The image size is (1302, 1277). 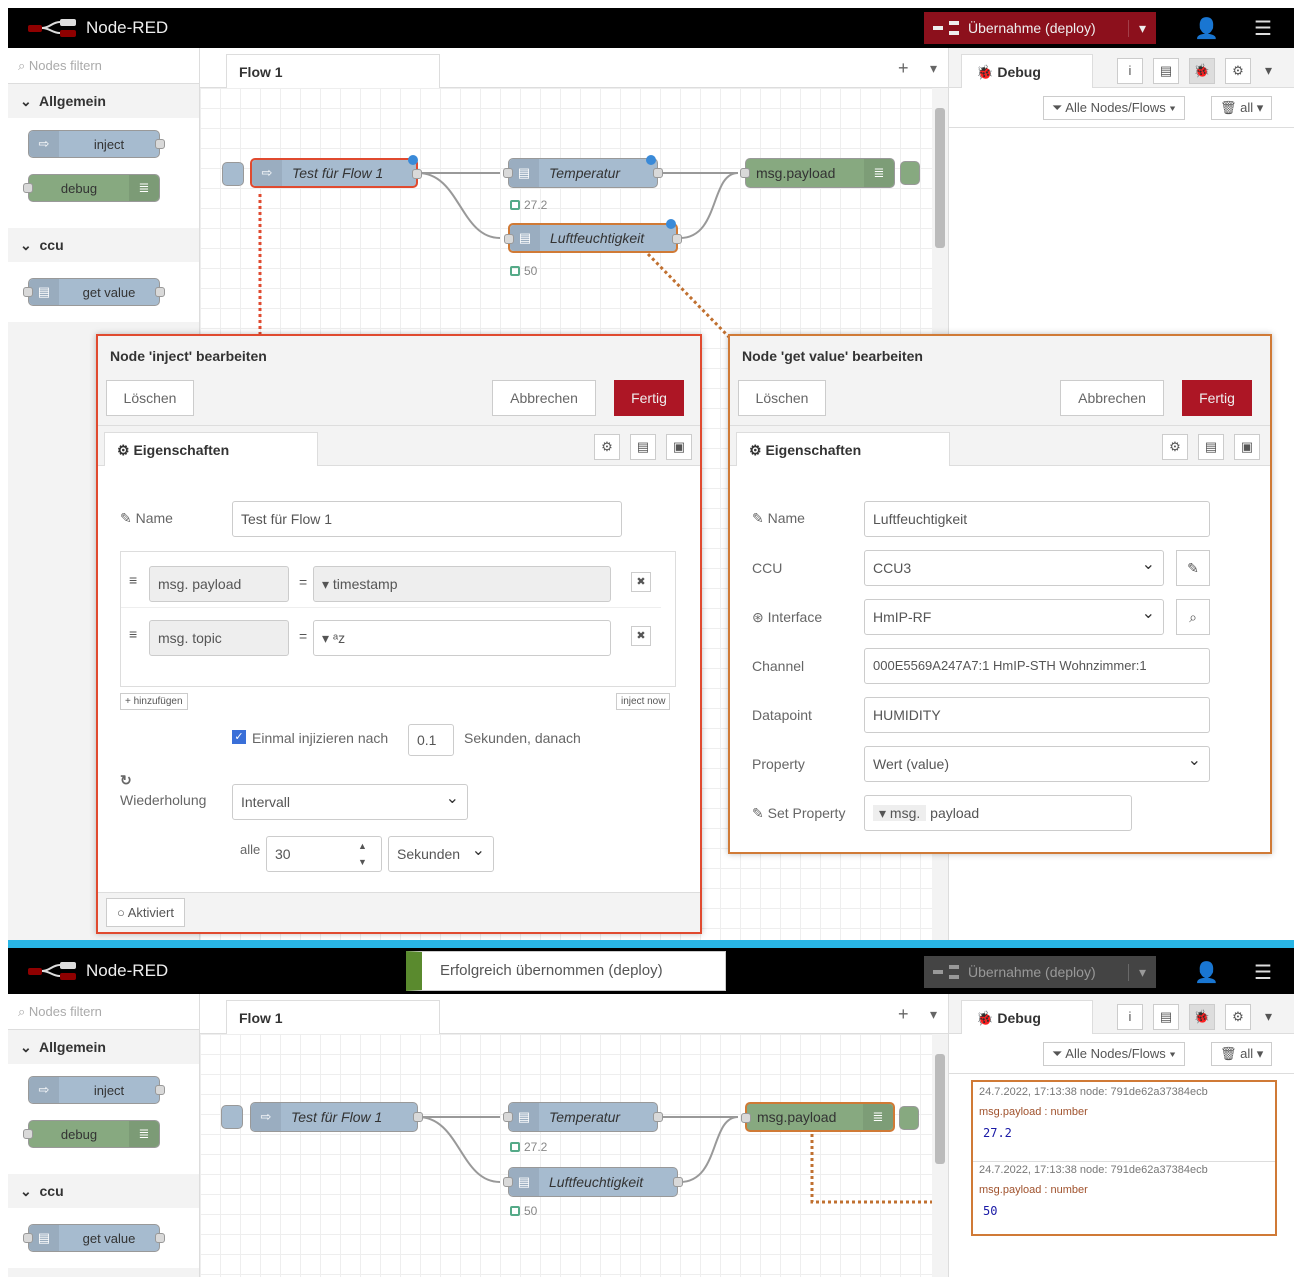 What do you see at coordinates (462, 638) in the screenshot?
I see `topic-type-select: ▾ ᵃz` at bounding box center [462, 638].